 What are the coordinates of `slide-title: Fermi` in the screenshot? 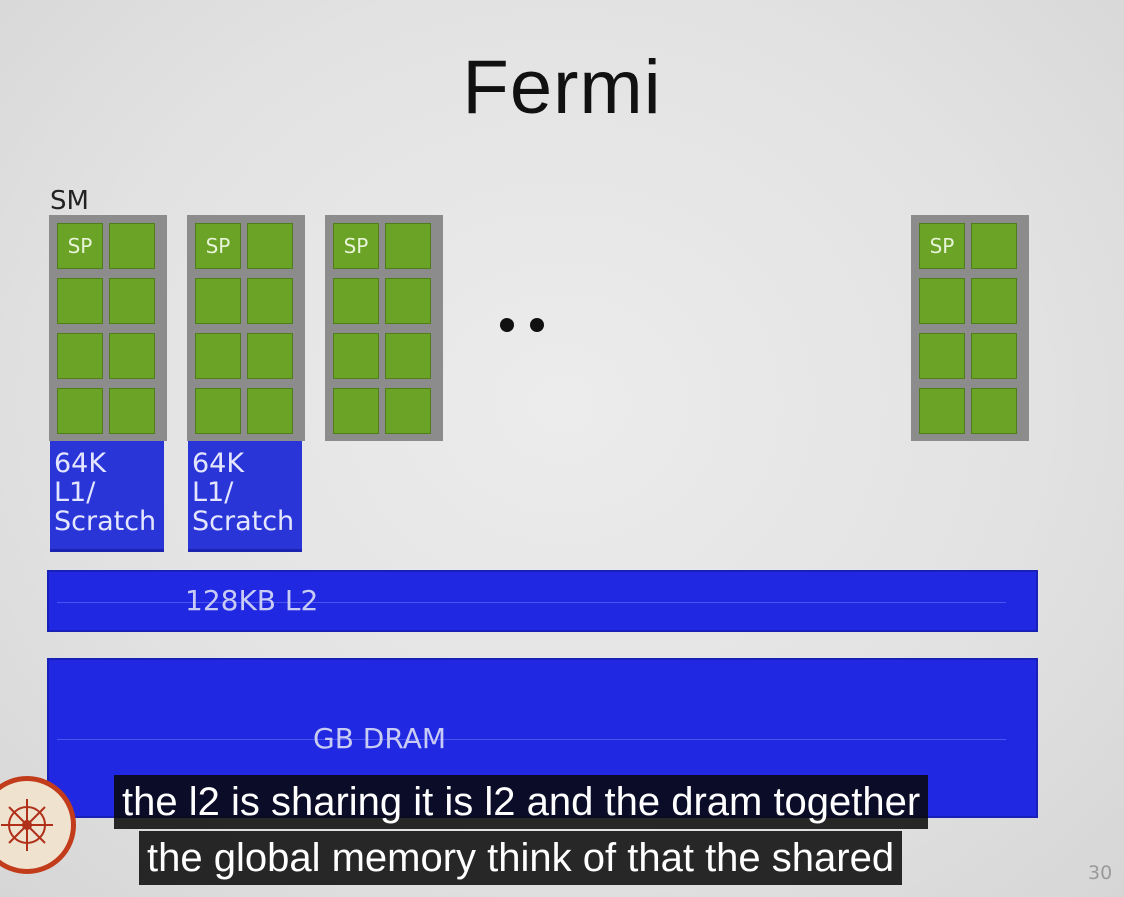 It's located at (562, 87).